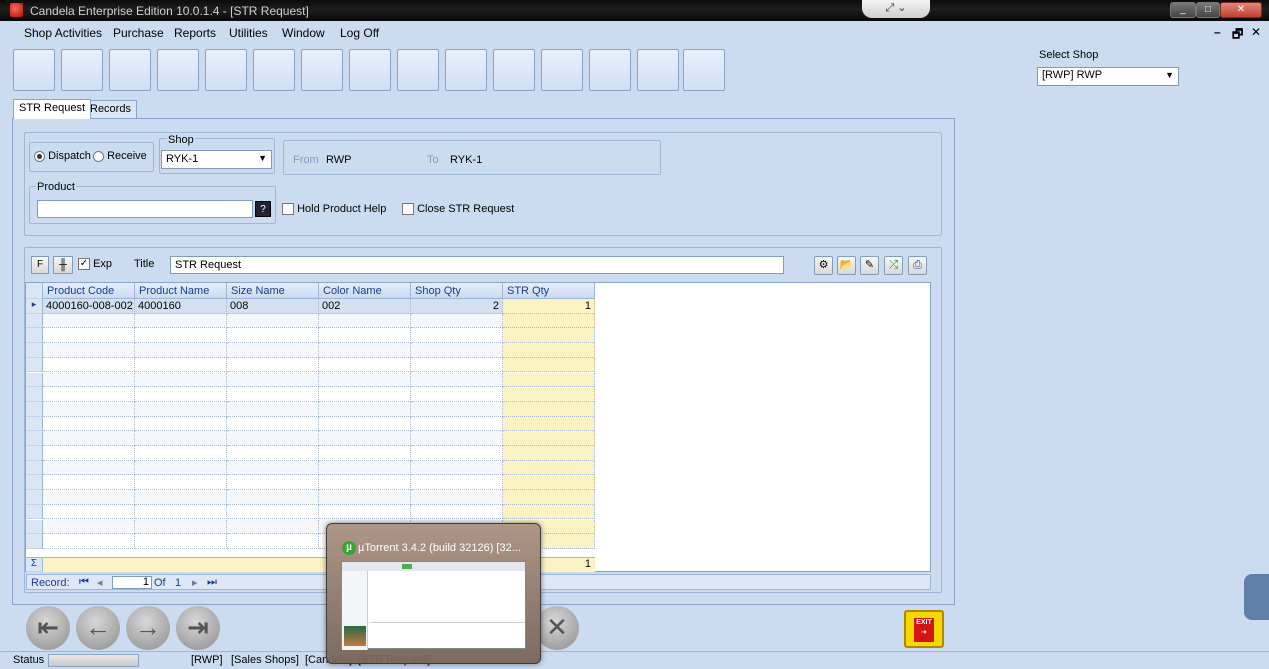  Describe the element at coordinates (365, 291) in the screenshot. I see `col-color-name: Color Name` at that location.